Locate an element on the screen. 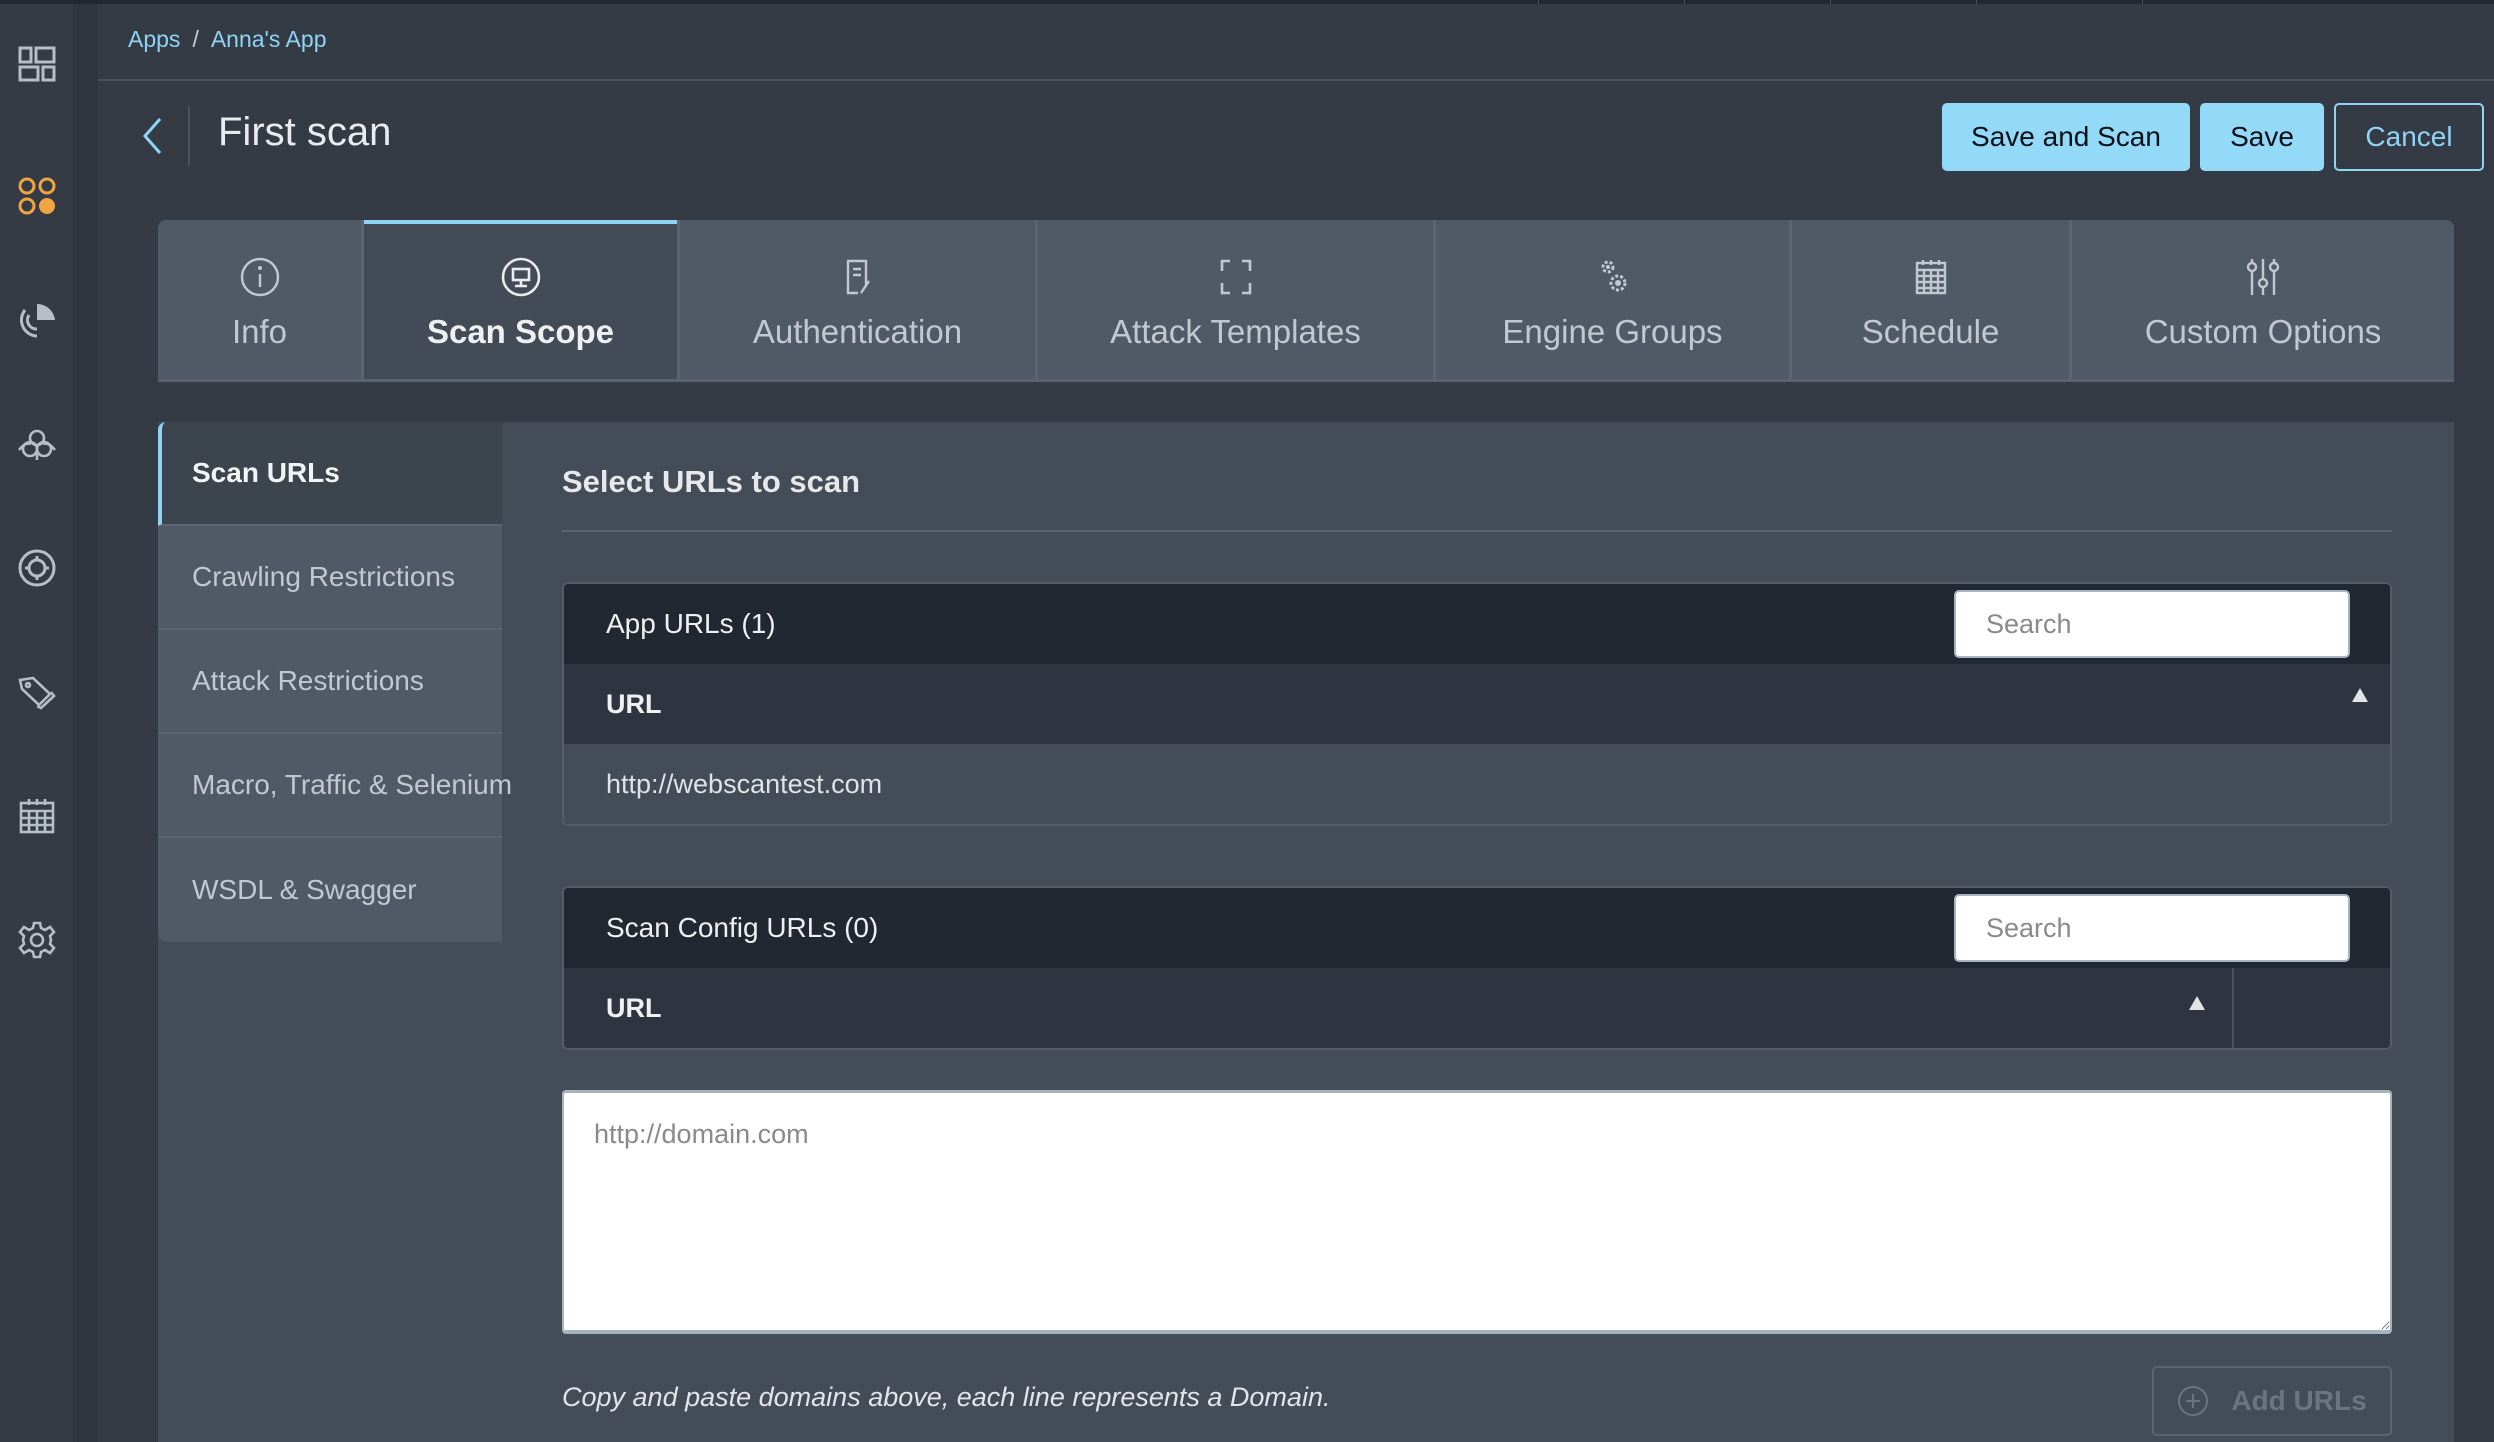  top-strip is located at coordinates (1247, 2).